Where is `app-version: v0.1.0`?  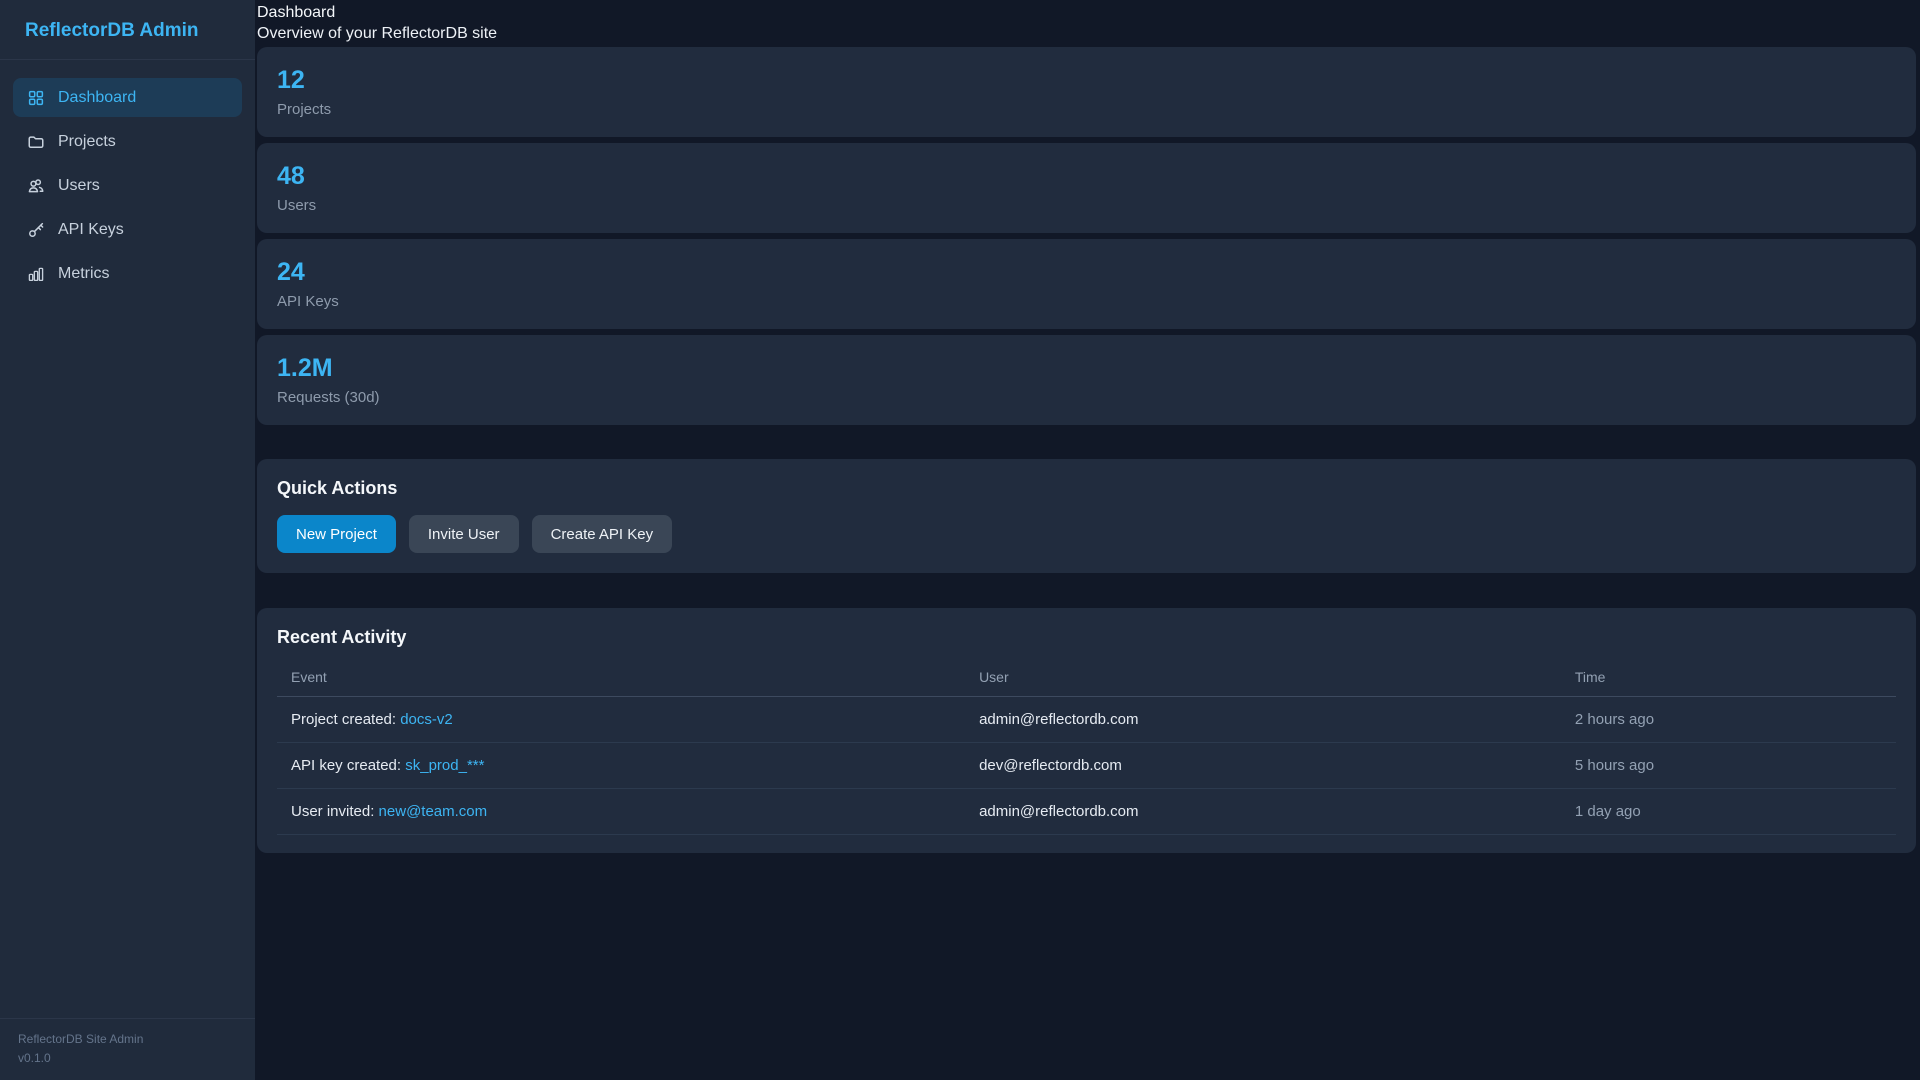
app-version: v0.1.0 is located at coordinates (34, 1058).